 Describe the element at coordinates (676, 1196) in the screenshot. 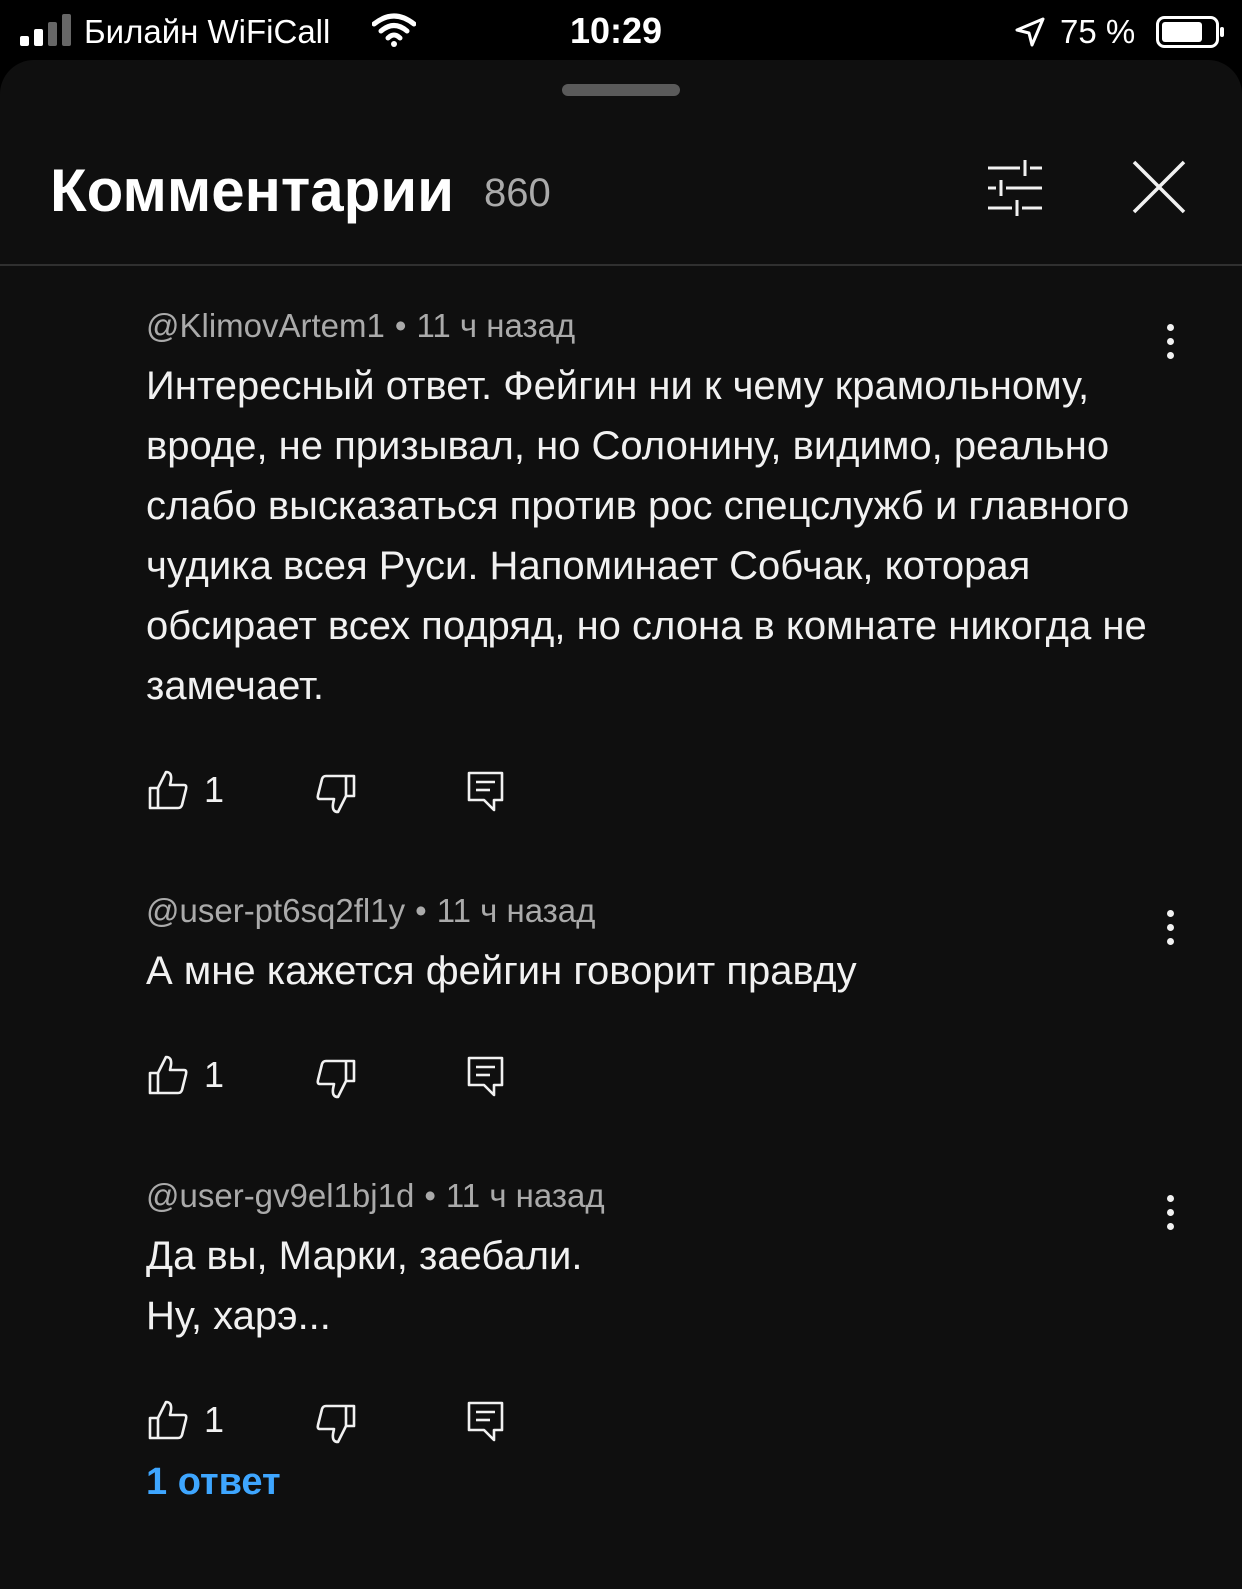

I see `comment-meta: @user-gv9el1bj1d • 11 ч назад` at that location.